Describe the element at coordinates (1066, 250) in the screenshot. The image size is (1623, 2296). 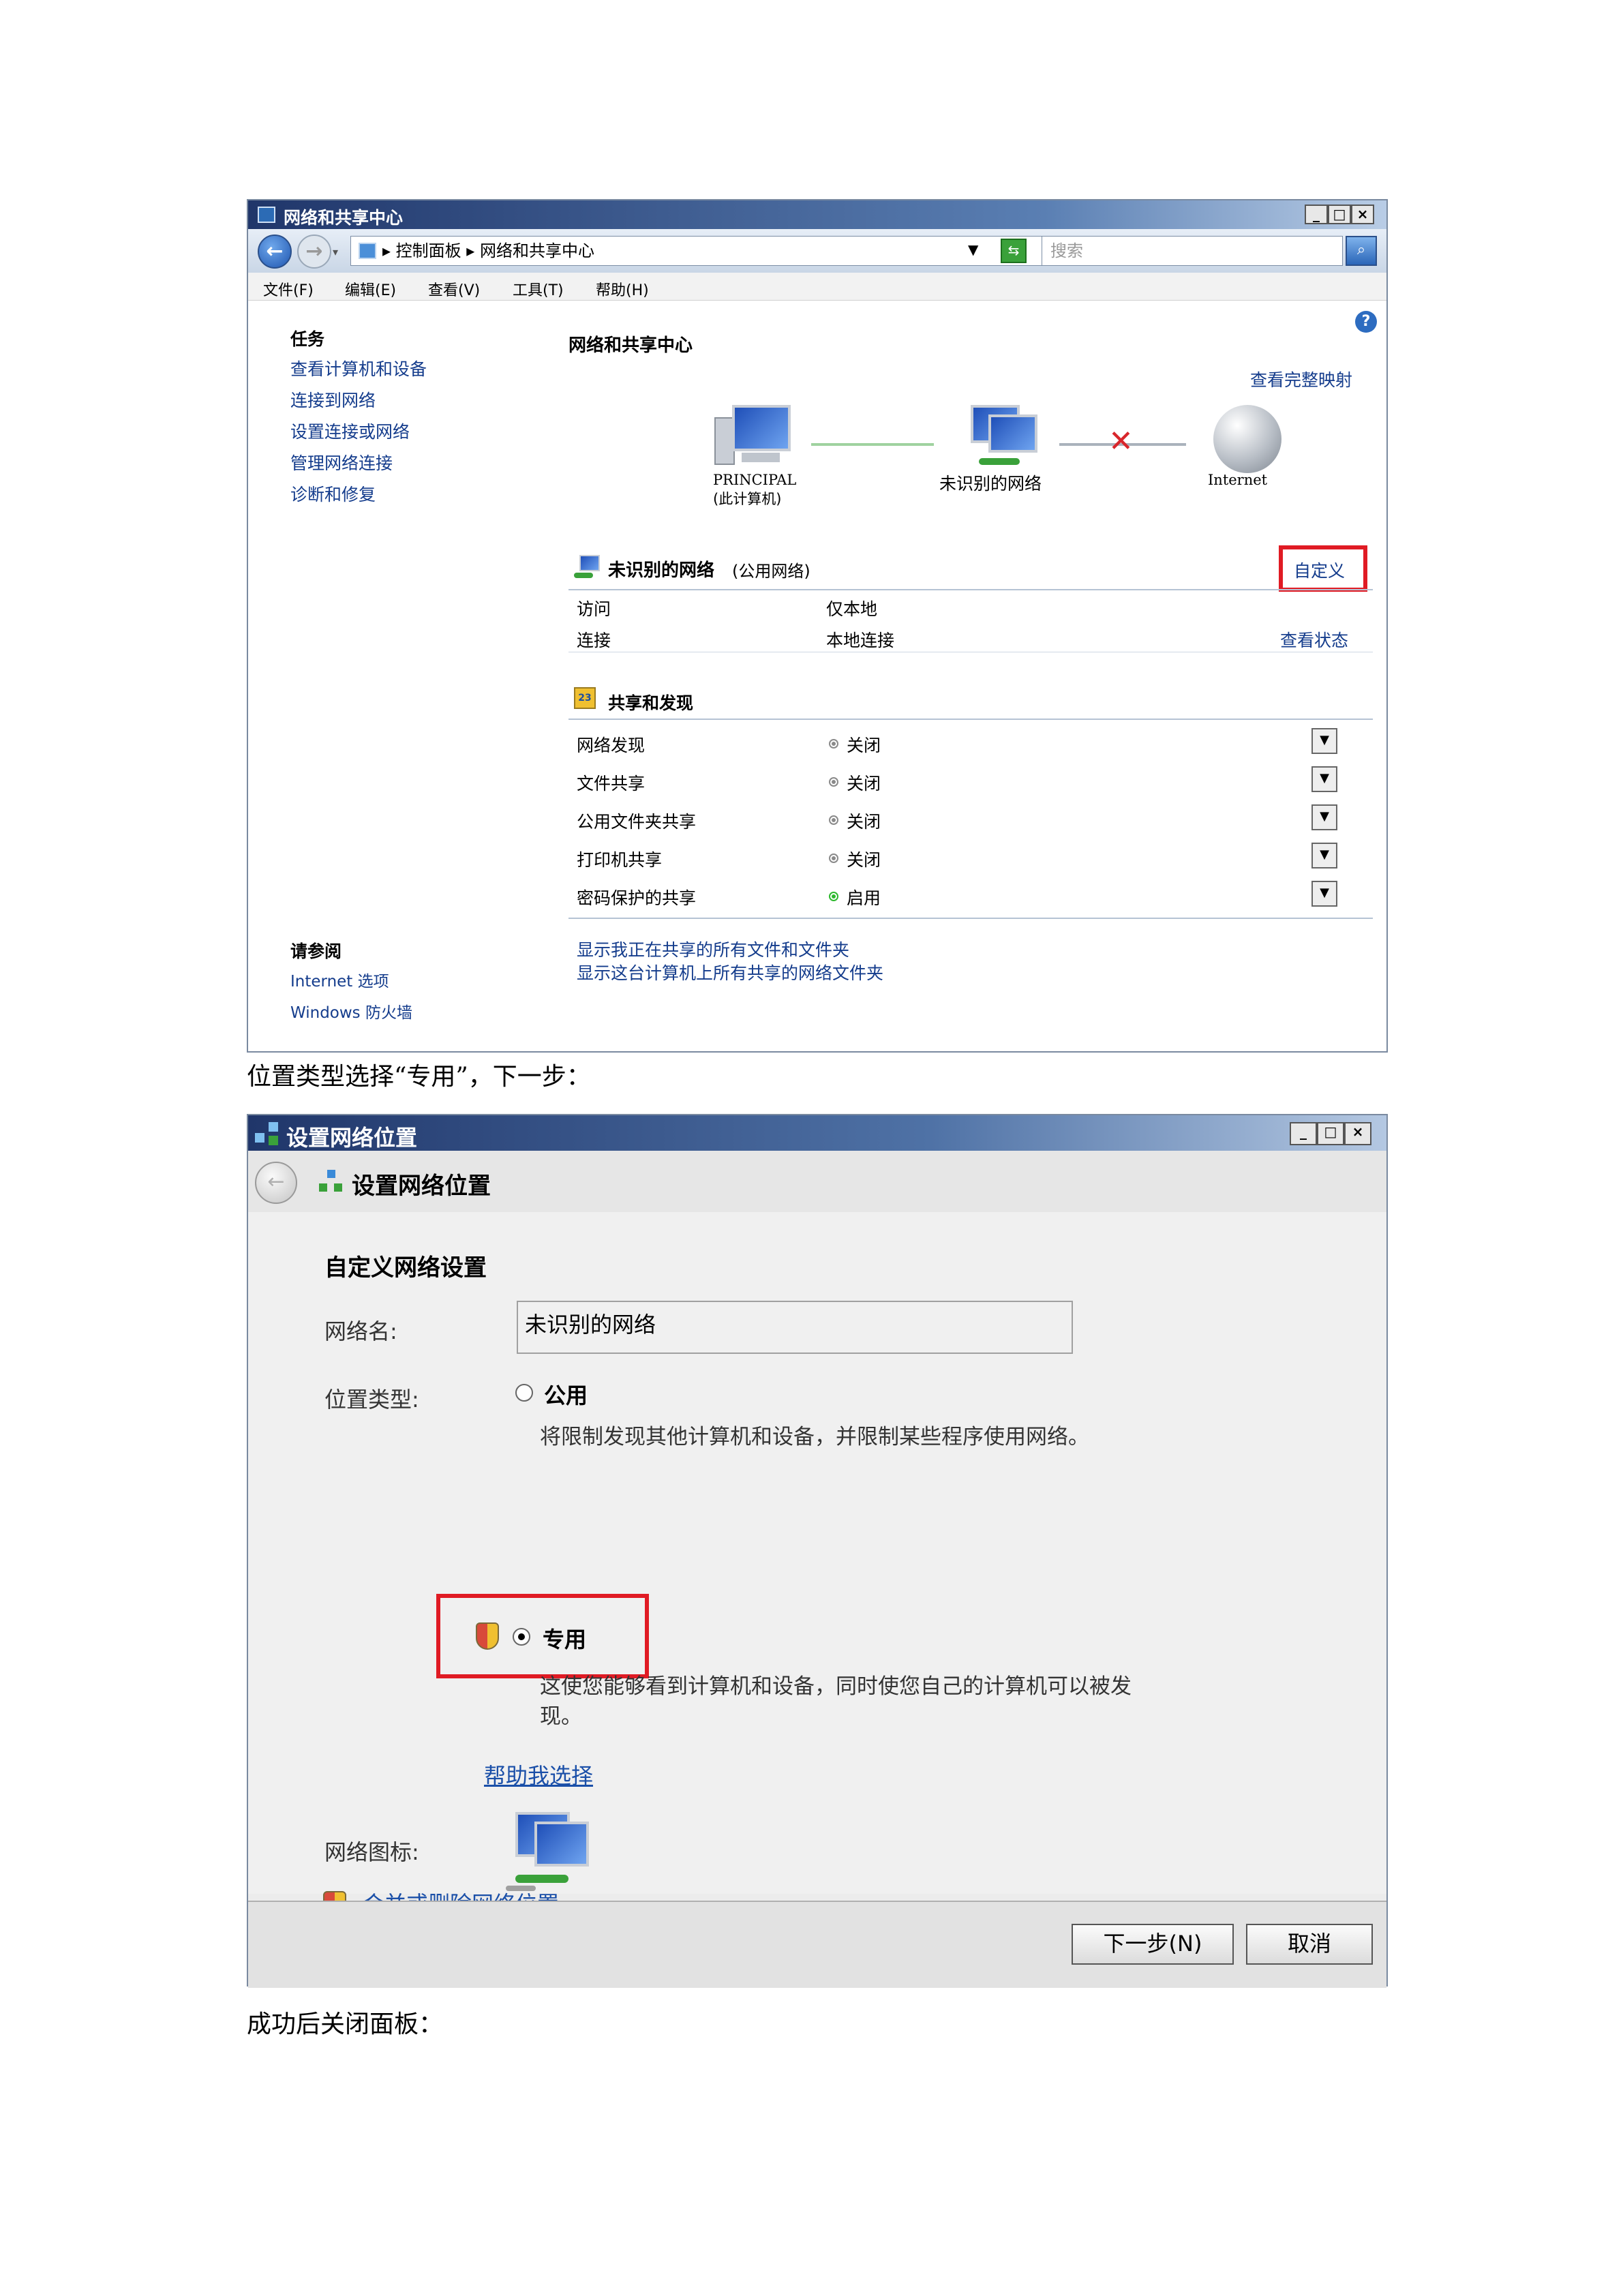
I see `search-placeholder: 搜索` at that location.